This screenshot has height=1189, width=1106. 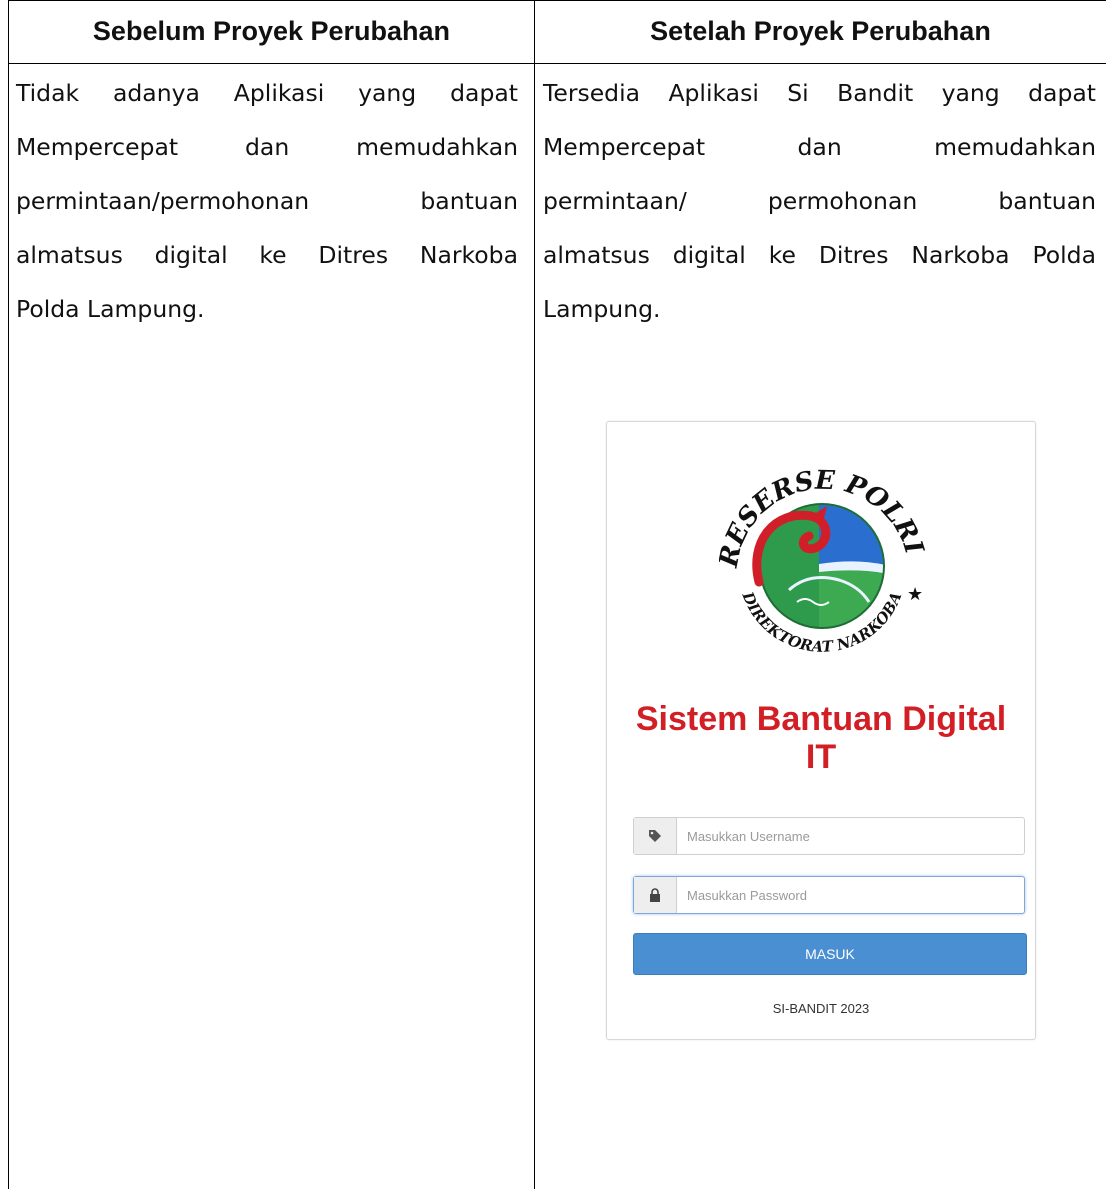 I want to click on after-word: memudahkan, so click(x=1015, y=147).